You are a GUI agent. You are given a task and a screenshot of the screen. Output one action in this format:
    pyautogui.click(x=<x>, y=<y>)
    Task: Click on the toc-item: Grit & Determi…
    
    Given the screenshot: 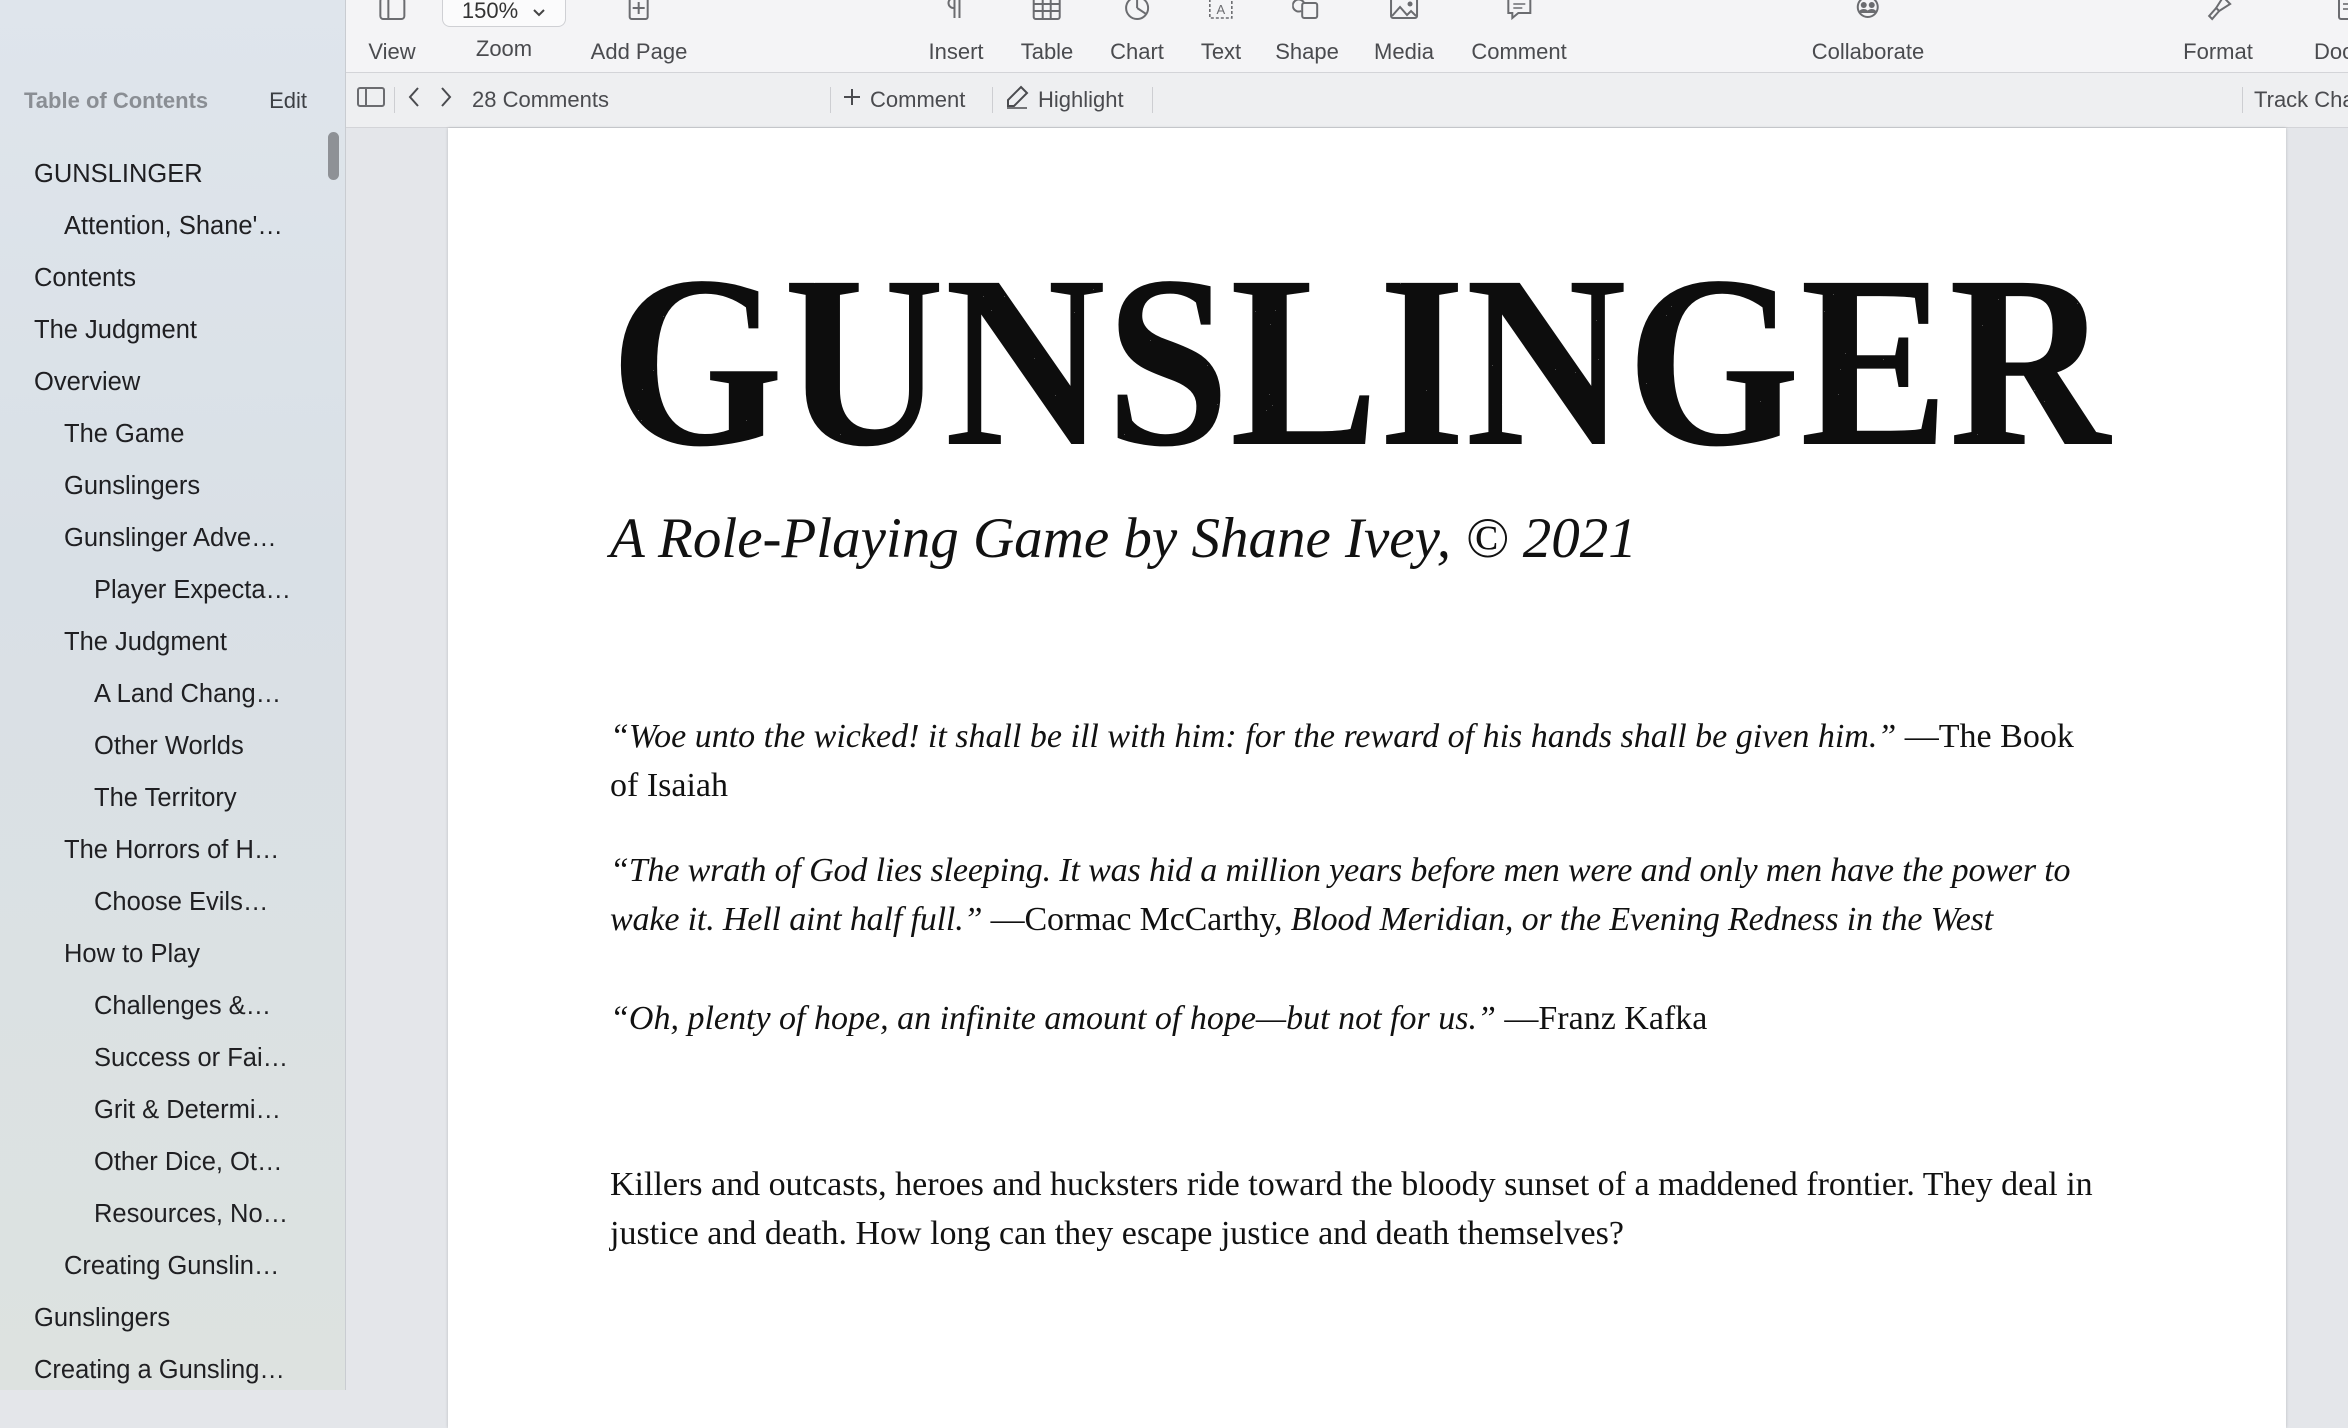 What is the action you would take?
    pyautogui.click(x=165, y=1110)
    